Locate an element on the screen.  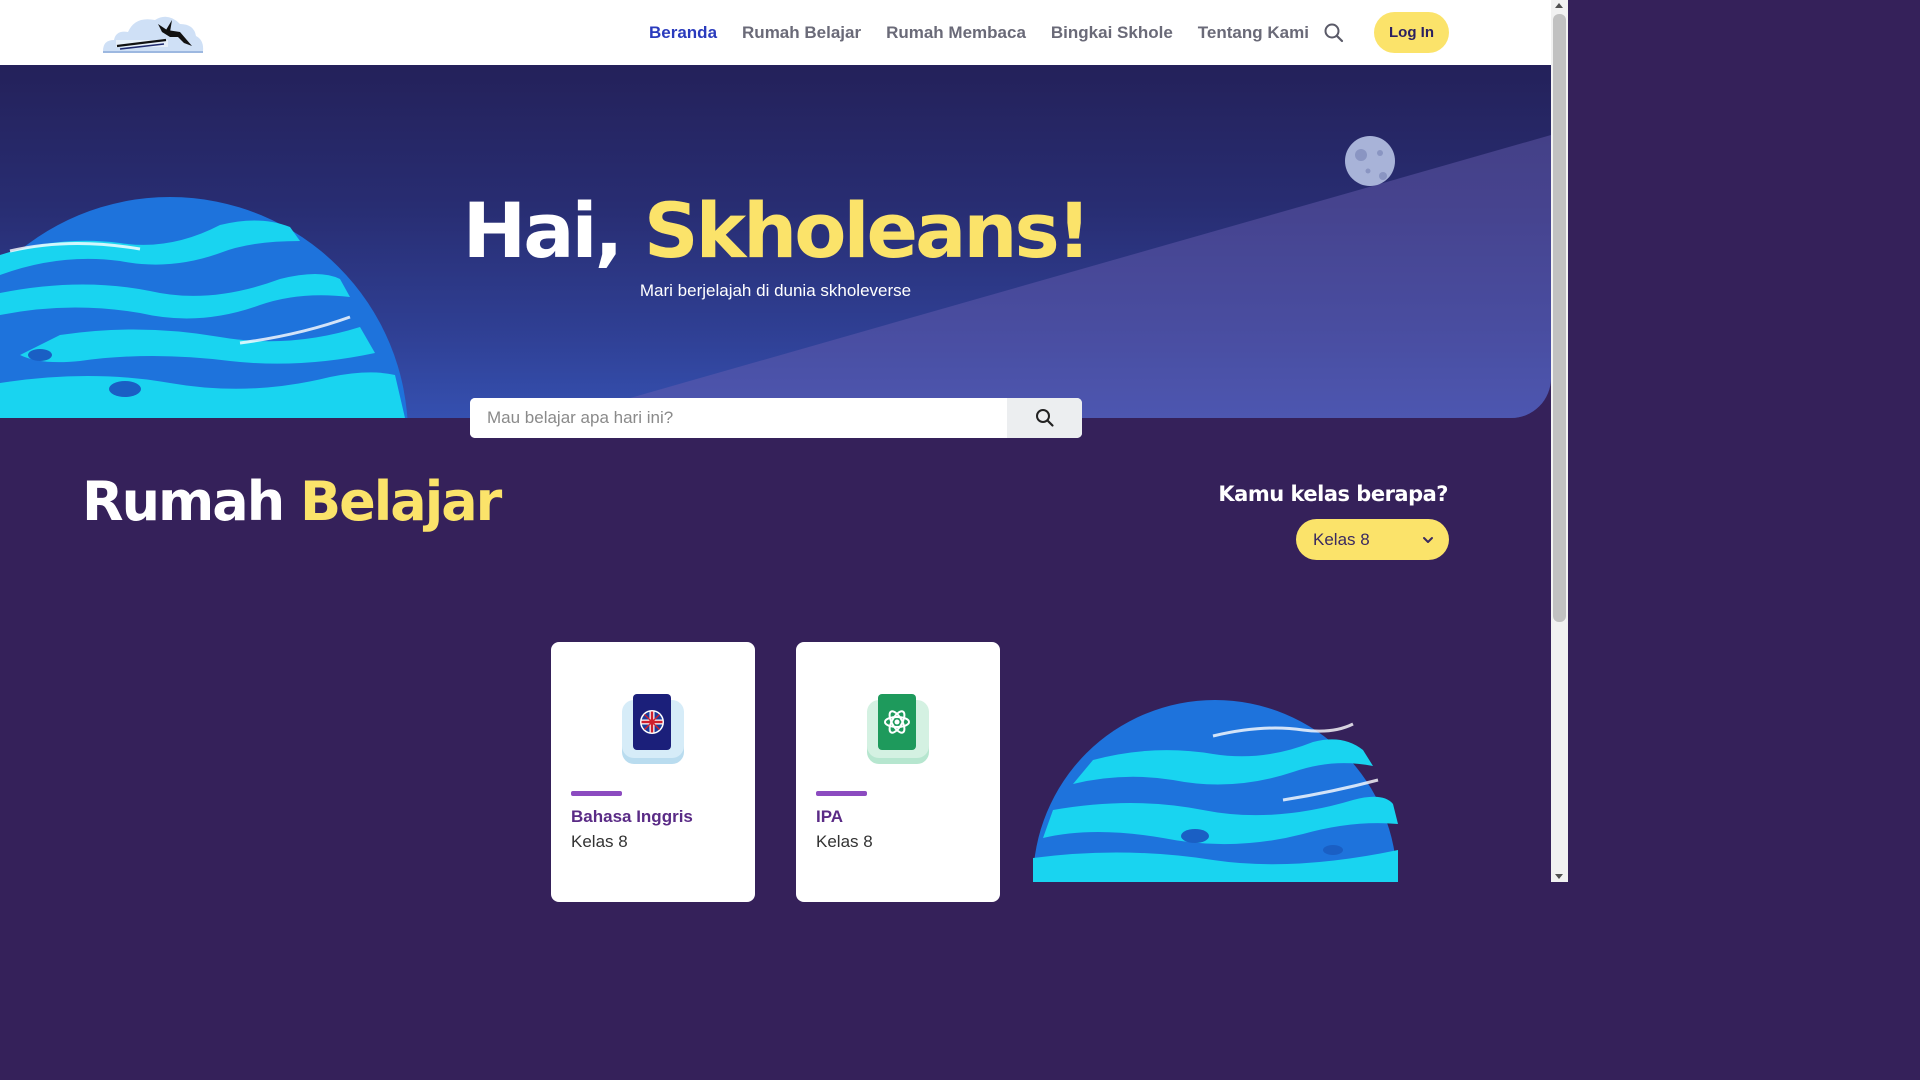
card-title: Bahasa Inggris is located at coordinates (632, 816).